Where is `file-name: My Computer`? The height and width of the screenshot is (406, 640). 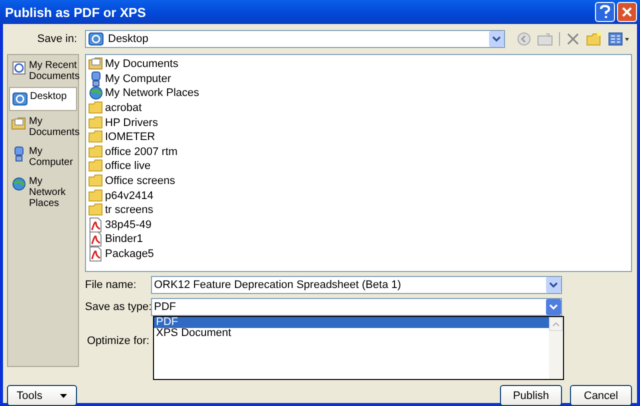
file-name: My Computer is located at coordinates (138, 78).